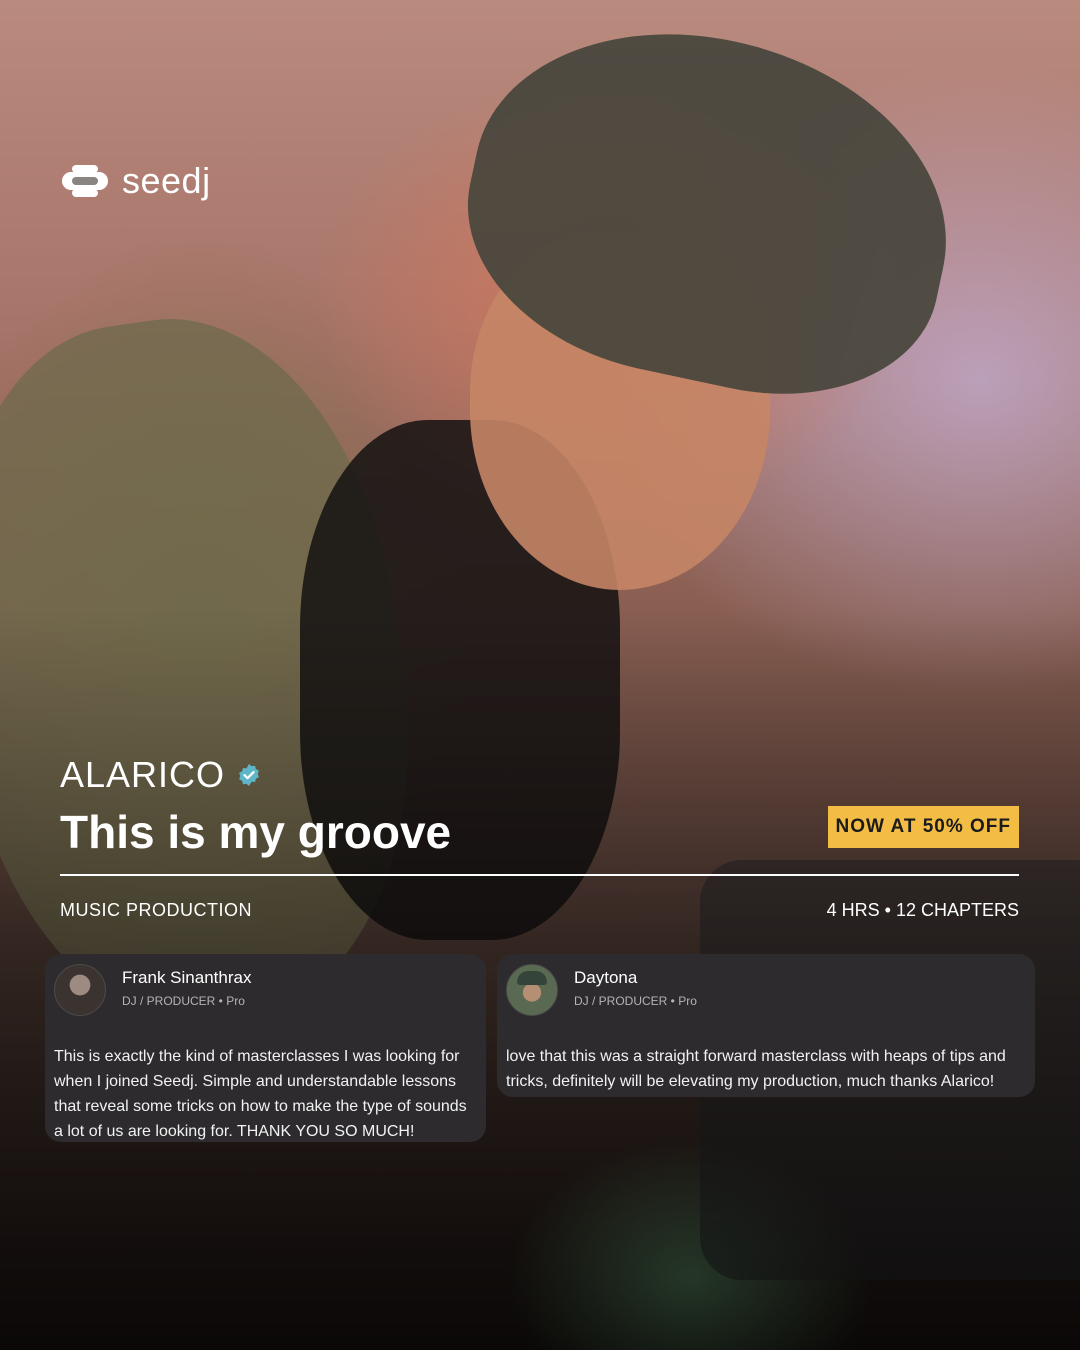 The image size is (1080, 1350). What do you see at coordinates (156, 910) in the screenshot?
I see `course-category: MUSIC PRODUCTION` at bounding box center [156, 910].